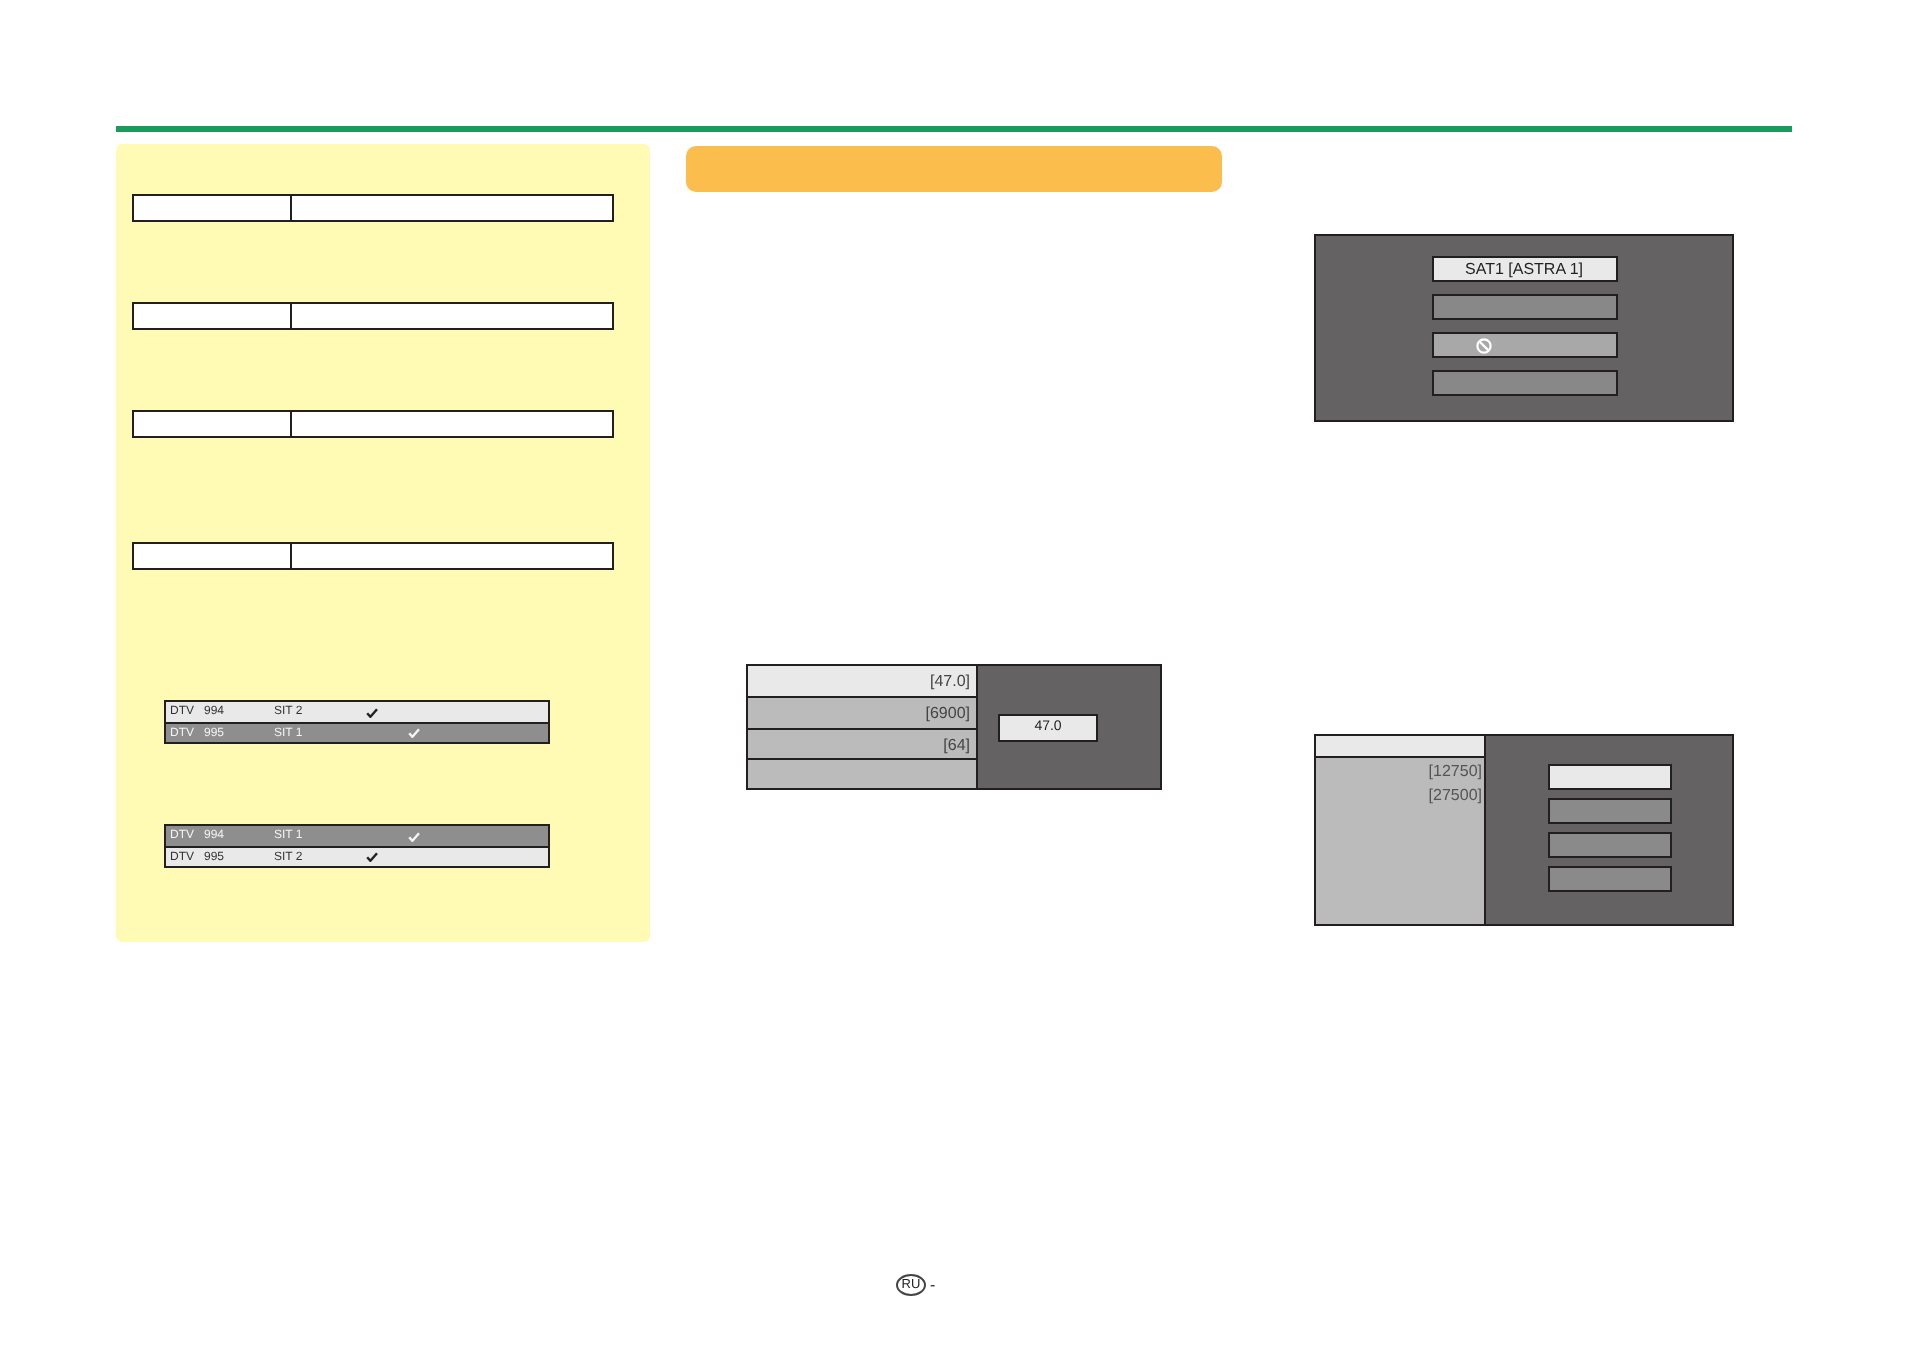  What do you see at coordinates (1455, 796) in the screenshot?
I see `value-text: [27500]` at bounding box center [1455, 796].